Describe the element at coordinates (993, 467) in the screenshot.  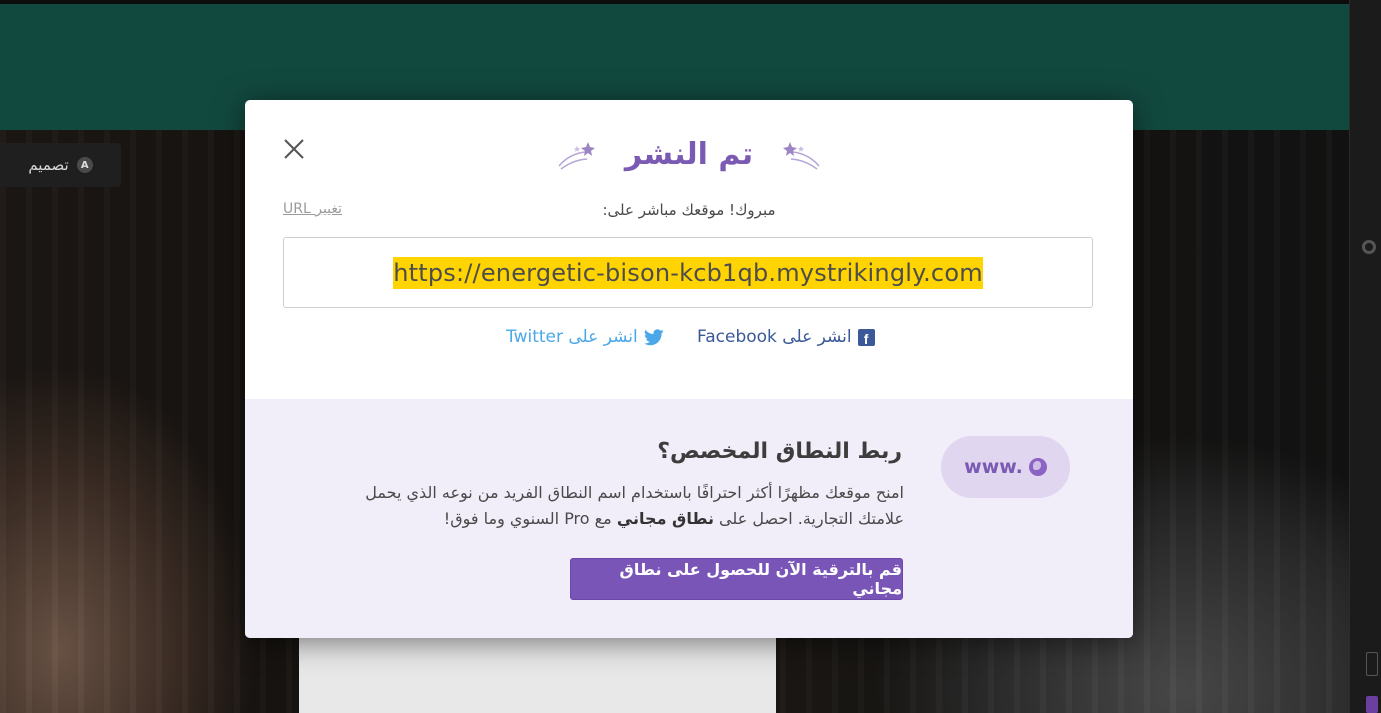
I see `www-label: www.` at that location.